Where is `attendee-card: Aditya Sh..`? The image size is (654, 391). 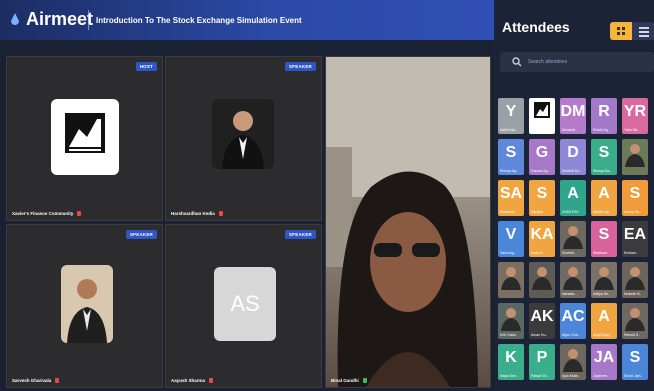 attendee-card: Aditya Sh.. is located at coordinates (604, 280).